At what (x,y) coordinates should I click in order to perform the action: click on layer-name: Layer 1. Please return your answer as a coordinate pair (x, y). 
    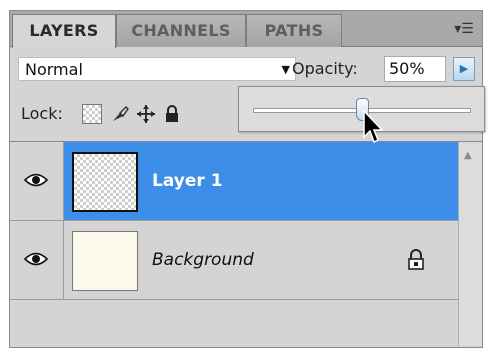
    Looking at the image, I should click on (187, 181).